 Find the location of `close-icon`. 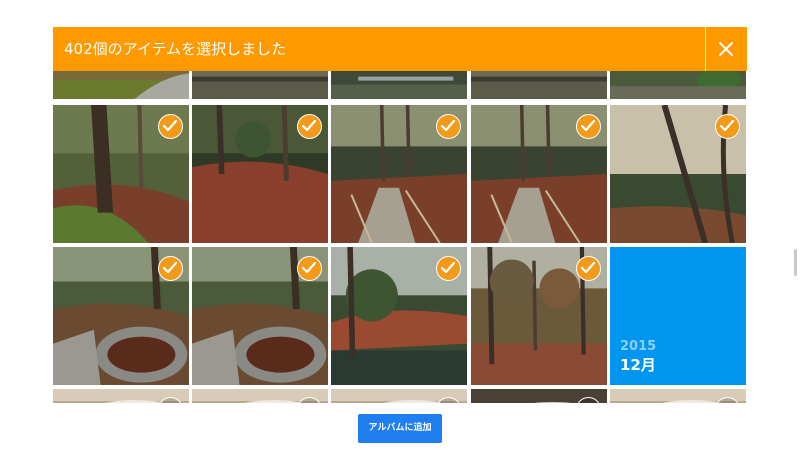

close-icon is located at coordinates (726, 49).